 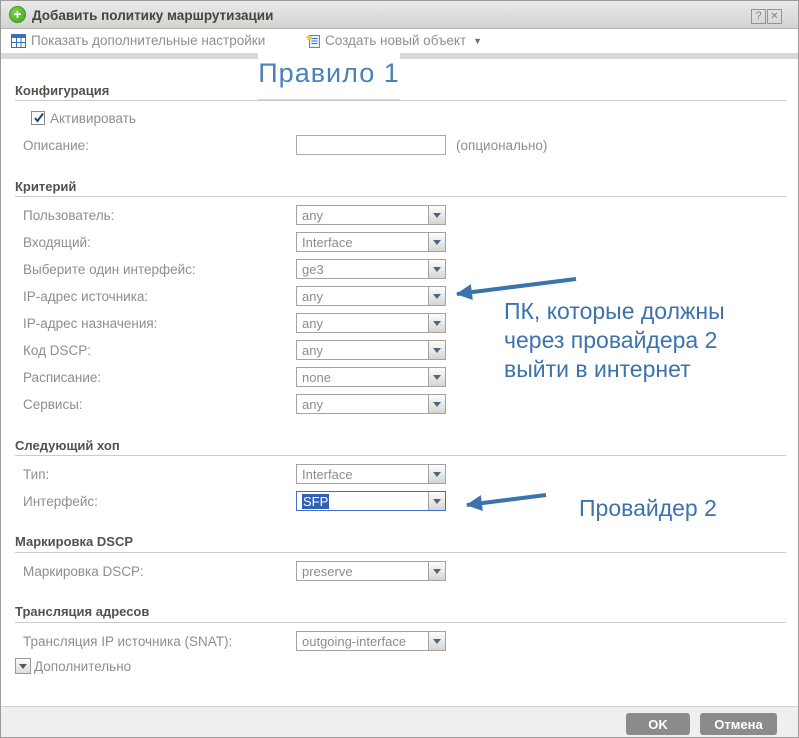 I want to click on next-hop-type-select: Interface, so click(x=371, y=474).